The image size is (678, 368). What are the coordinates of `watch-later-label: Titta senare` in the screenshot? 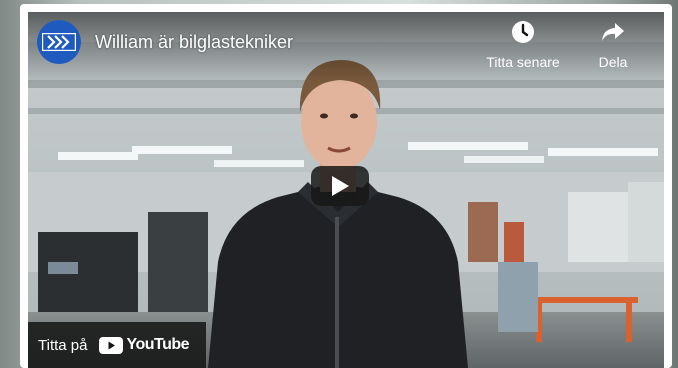 It's located at (523, 62).